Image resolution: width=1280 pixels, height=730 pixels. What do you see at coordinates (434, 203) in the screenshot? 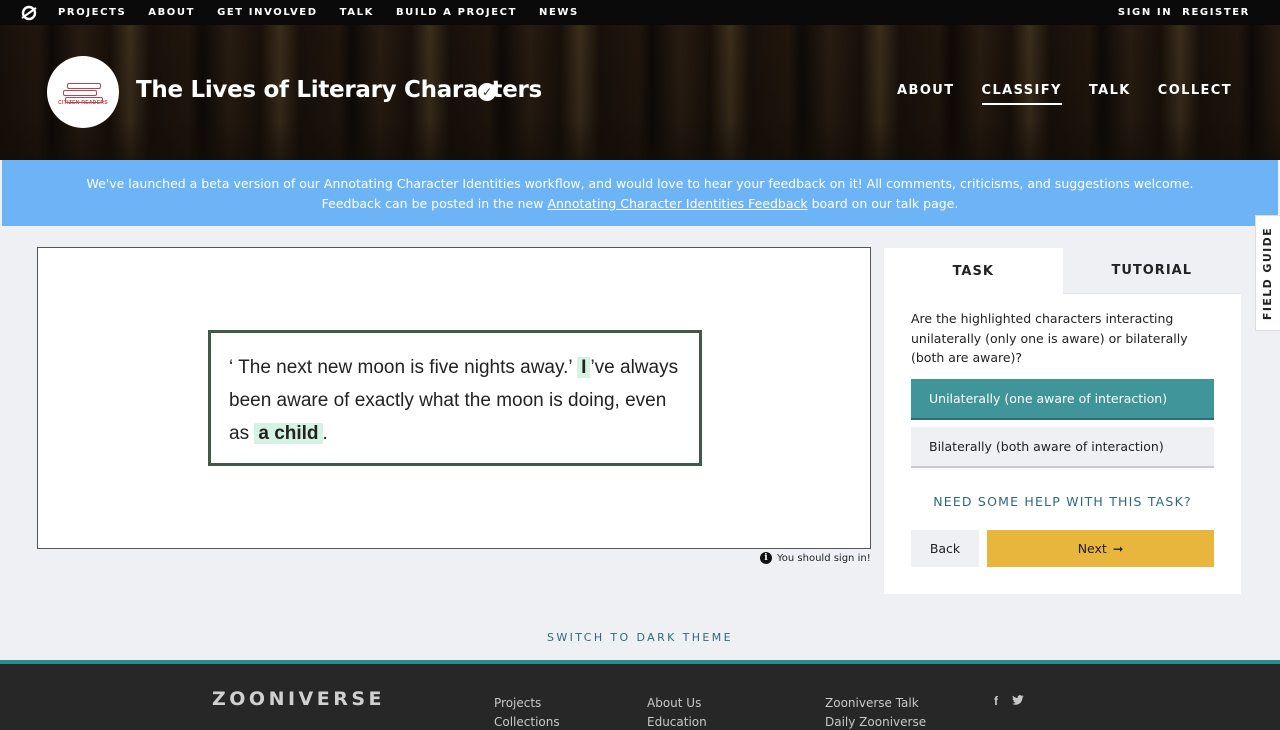
I see `banner-text-before: Feedback can be posted in the new` at bounding box center [434, 203].